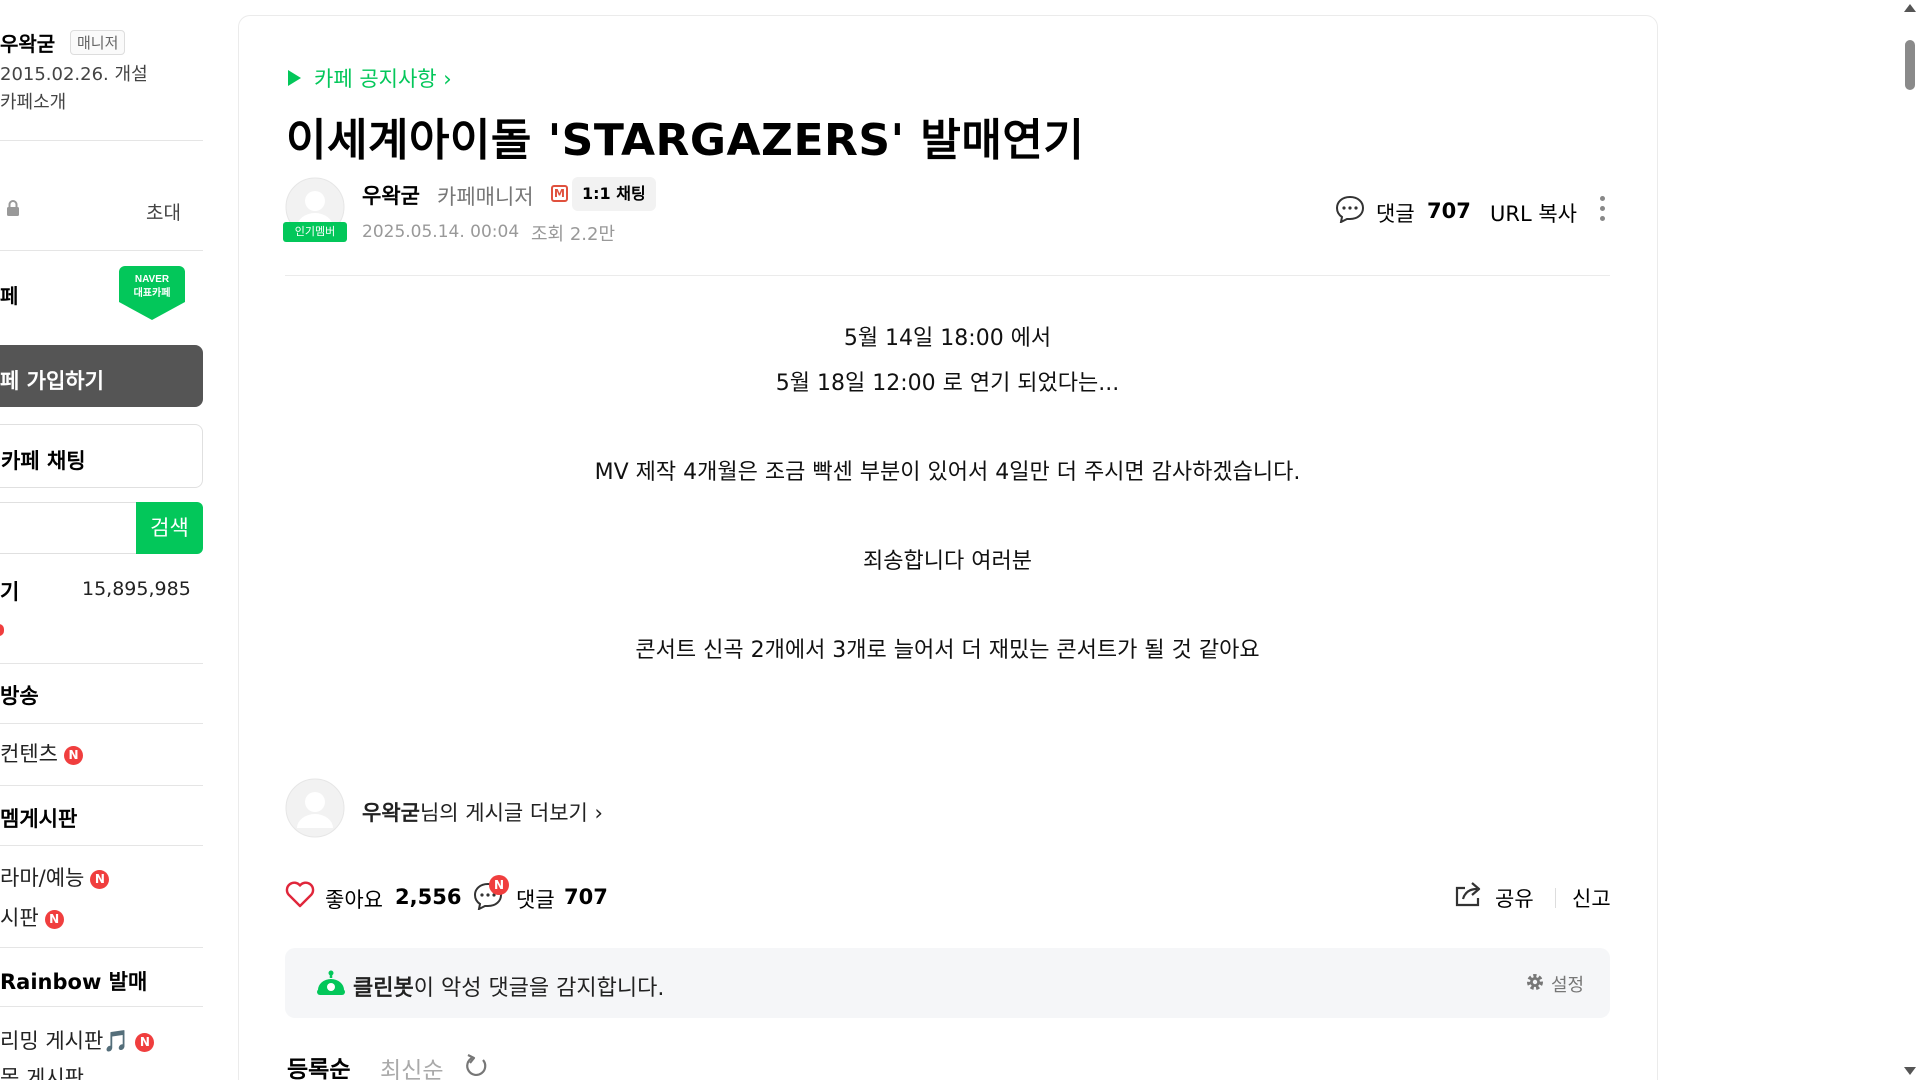  What do you see at coordinates (1567, 984) in the screenshot?
I see `cleanbot-settings-button: 설정` at bounding box center [1567, 984].